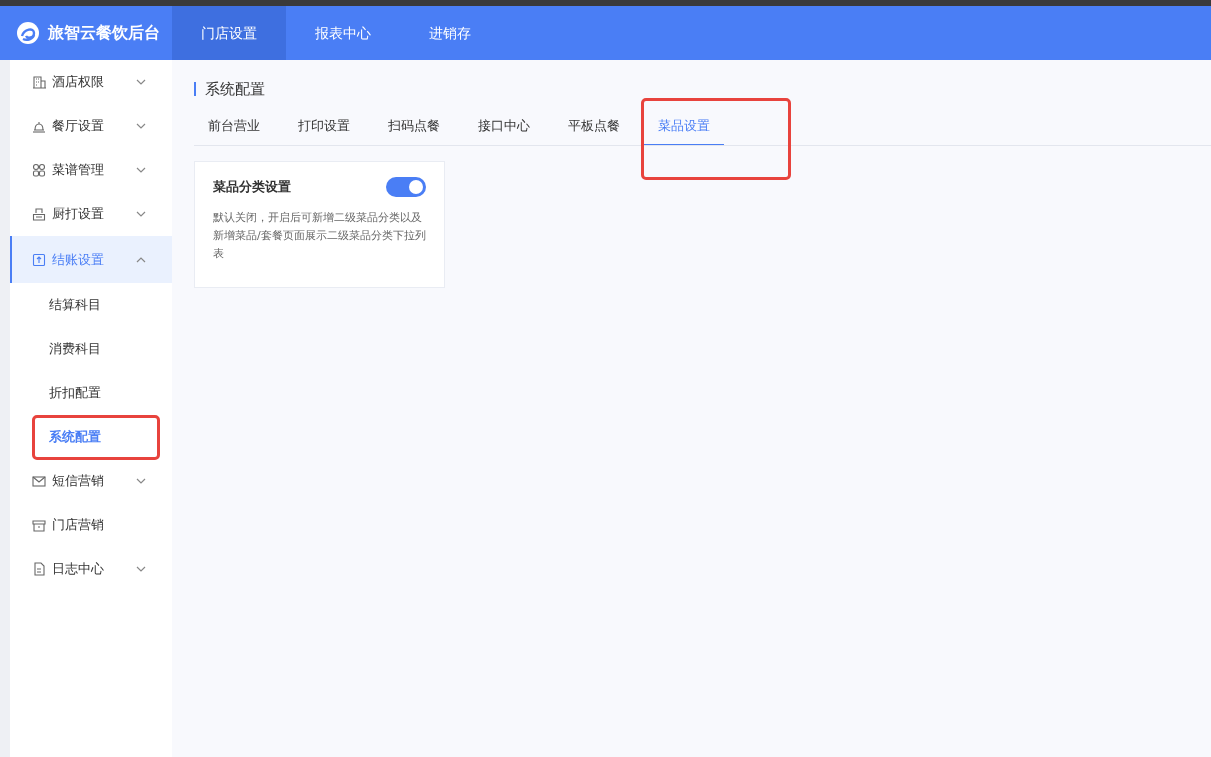 The height and width of the screenshot is (757, 1211). I want to click on sidebar-item: 短信营销, so click(91, 481).